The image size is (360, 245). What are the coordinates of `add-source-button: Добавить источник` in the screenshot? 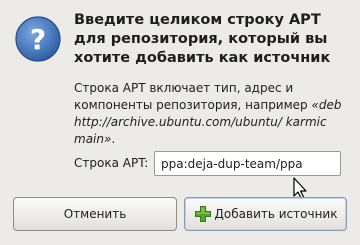 It's located at (265, 214).